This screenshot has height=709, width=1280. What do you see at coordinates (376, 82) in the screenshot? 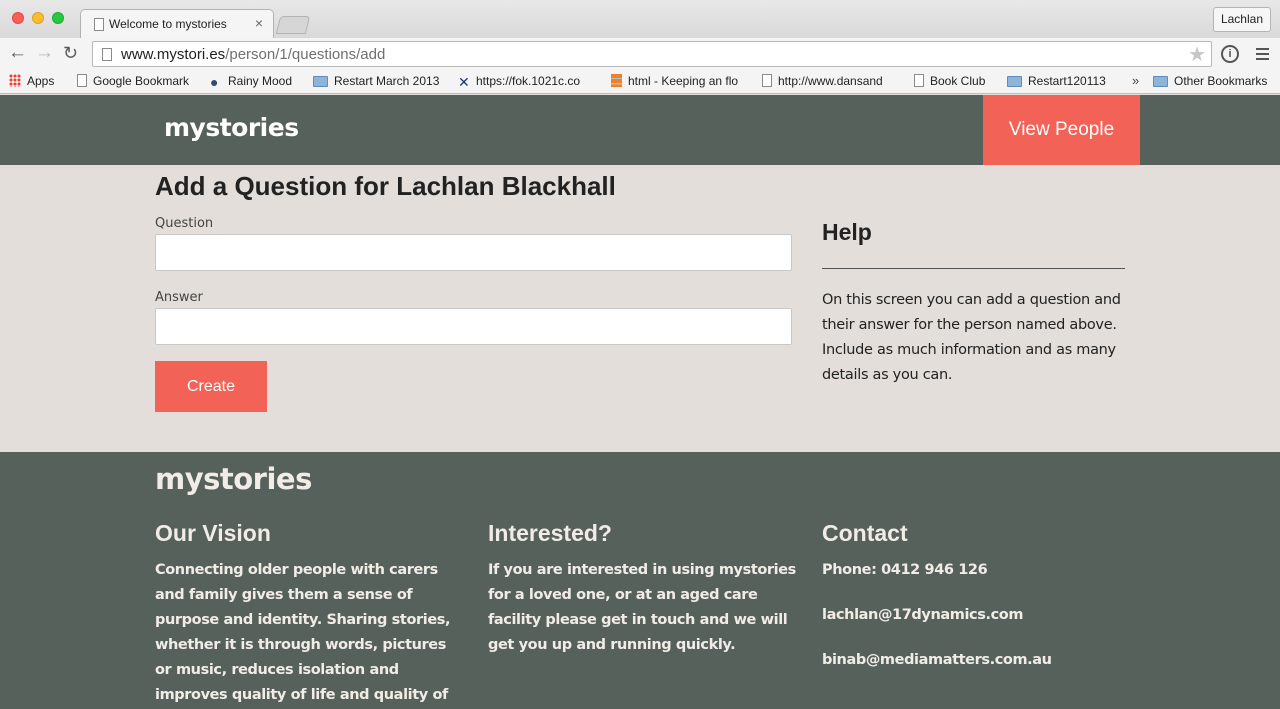
I see `bookmark-restart-march-2013: Restart March 2013` at bounding box center [376, 82].